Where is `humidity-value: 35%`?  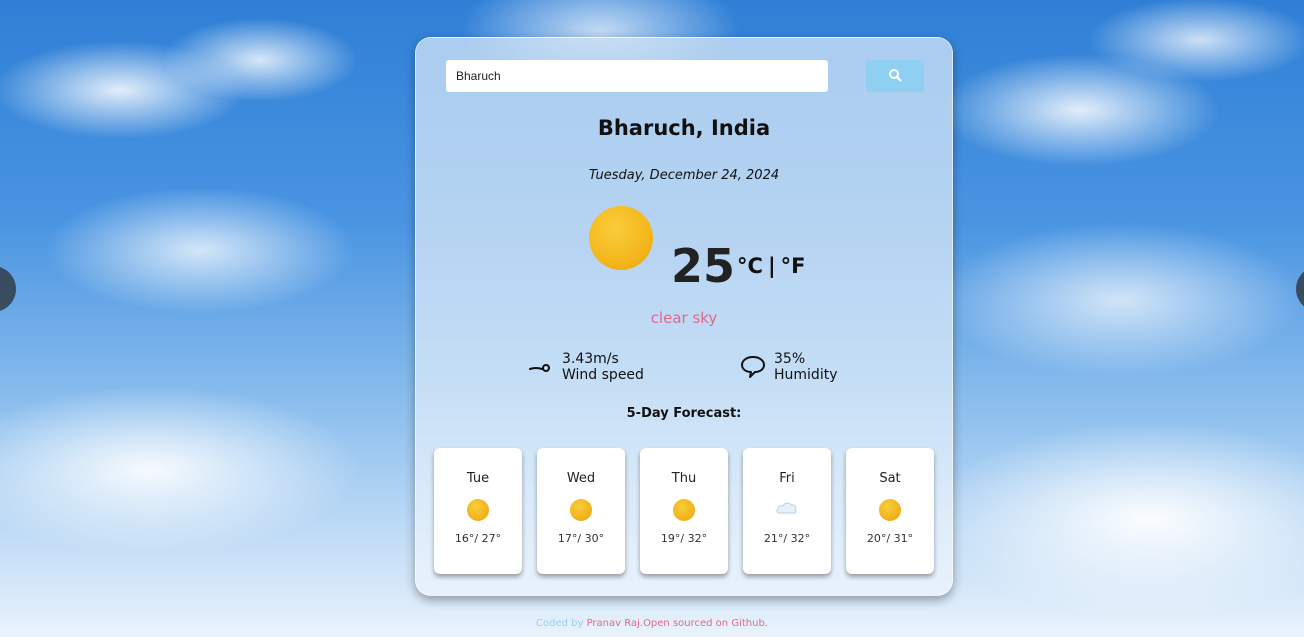
humidity-value: 35% is located at coordinates (790, 359).